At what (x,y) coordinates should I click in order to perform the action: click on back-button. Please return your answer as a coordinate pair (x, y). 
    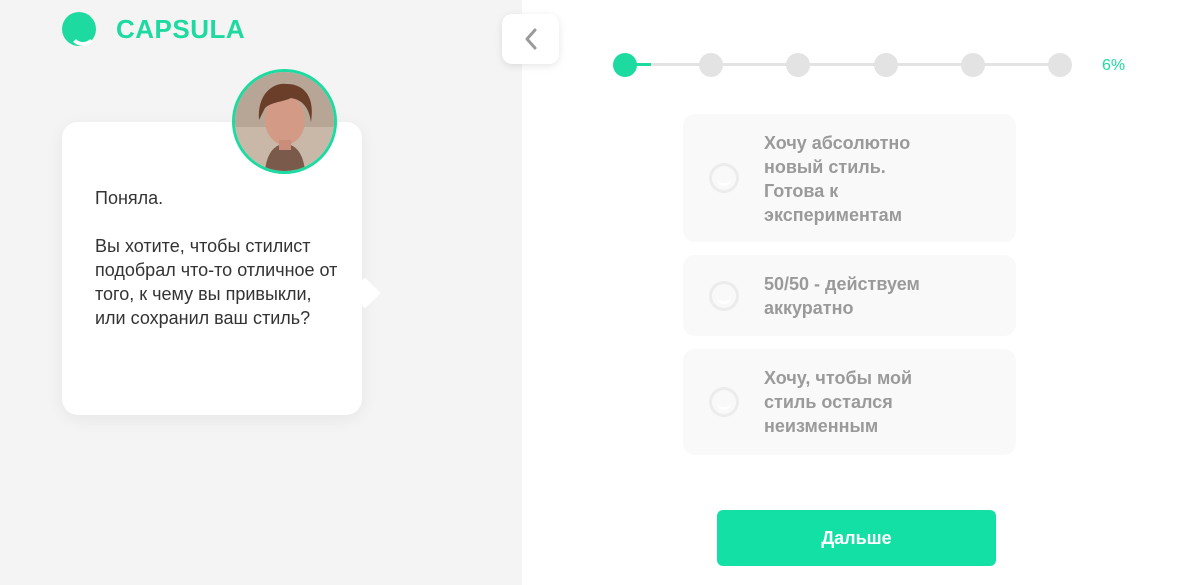
    Looking at the image, I should click on (530, 39).